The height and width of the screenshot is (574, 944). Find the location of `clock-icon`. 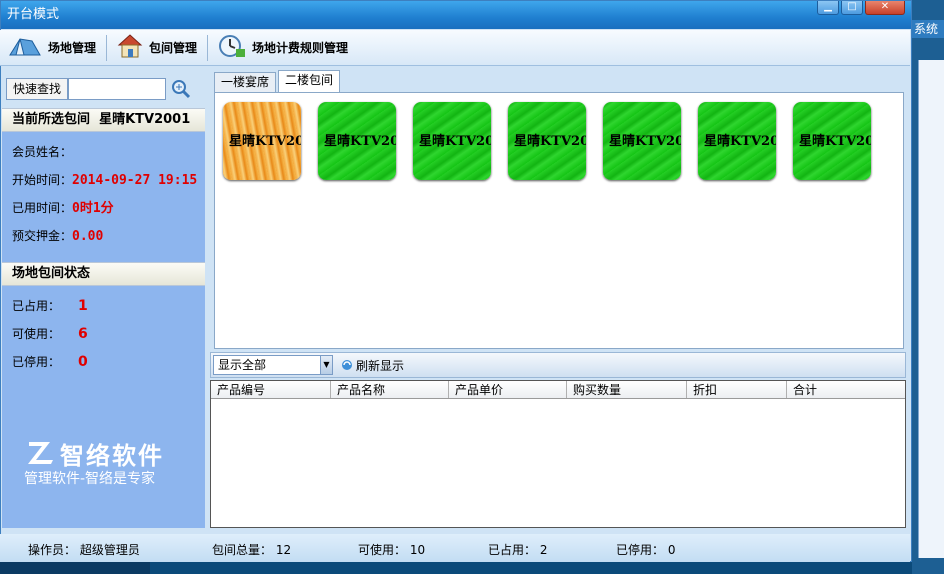

clock-icon is located at coordinates (232, 47).